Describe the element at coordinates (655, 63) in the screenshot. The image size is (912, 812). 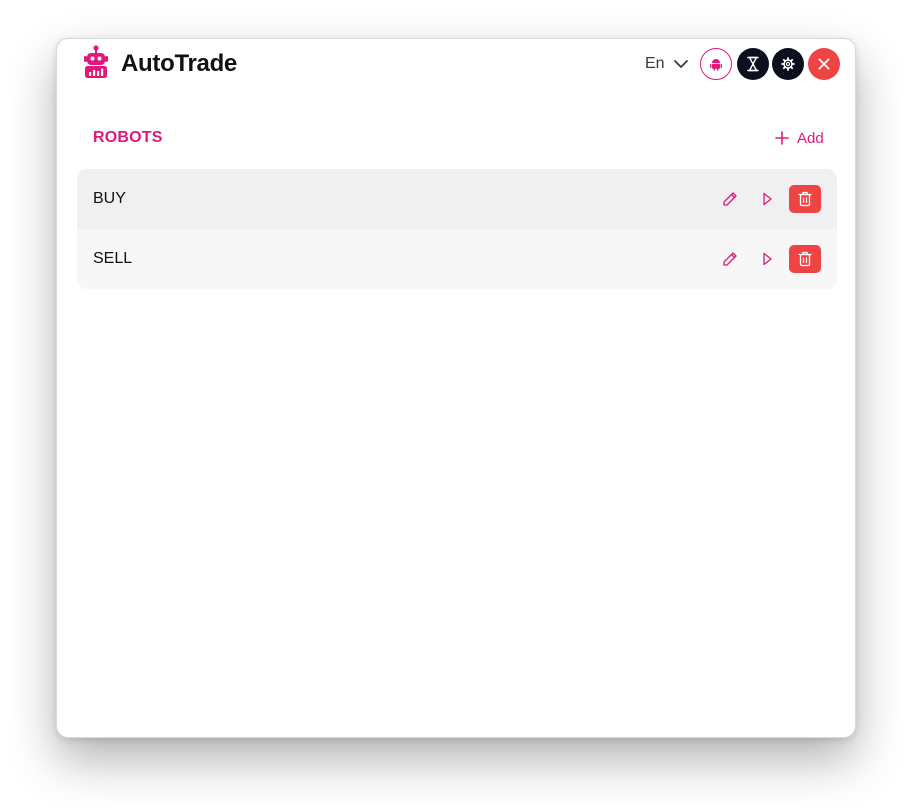
I see `language-label: En` at that location.